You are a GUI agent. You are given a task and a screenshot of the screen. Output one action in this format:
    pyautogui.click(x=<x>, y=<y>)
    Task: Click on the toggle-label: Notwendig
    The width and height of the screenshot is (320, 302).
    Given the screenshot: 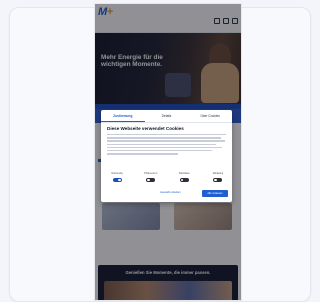 What is the action you would take?
    pyautogui.click(x=117, y=173)
    